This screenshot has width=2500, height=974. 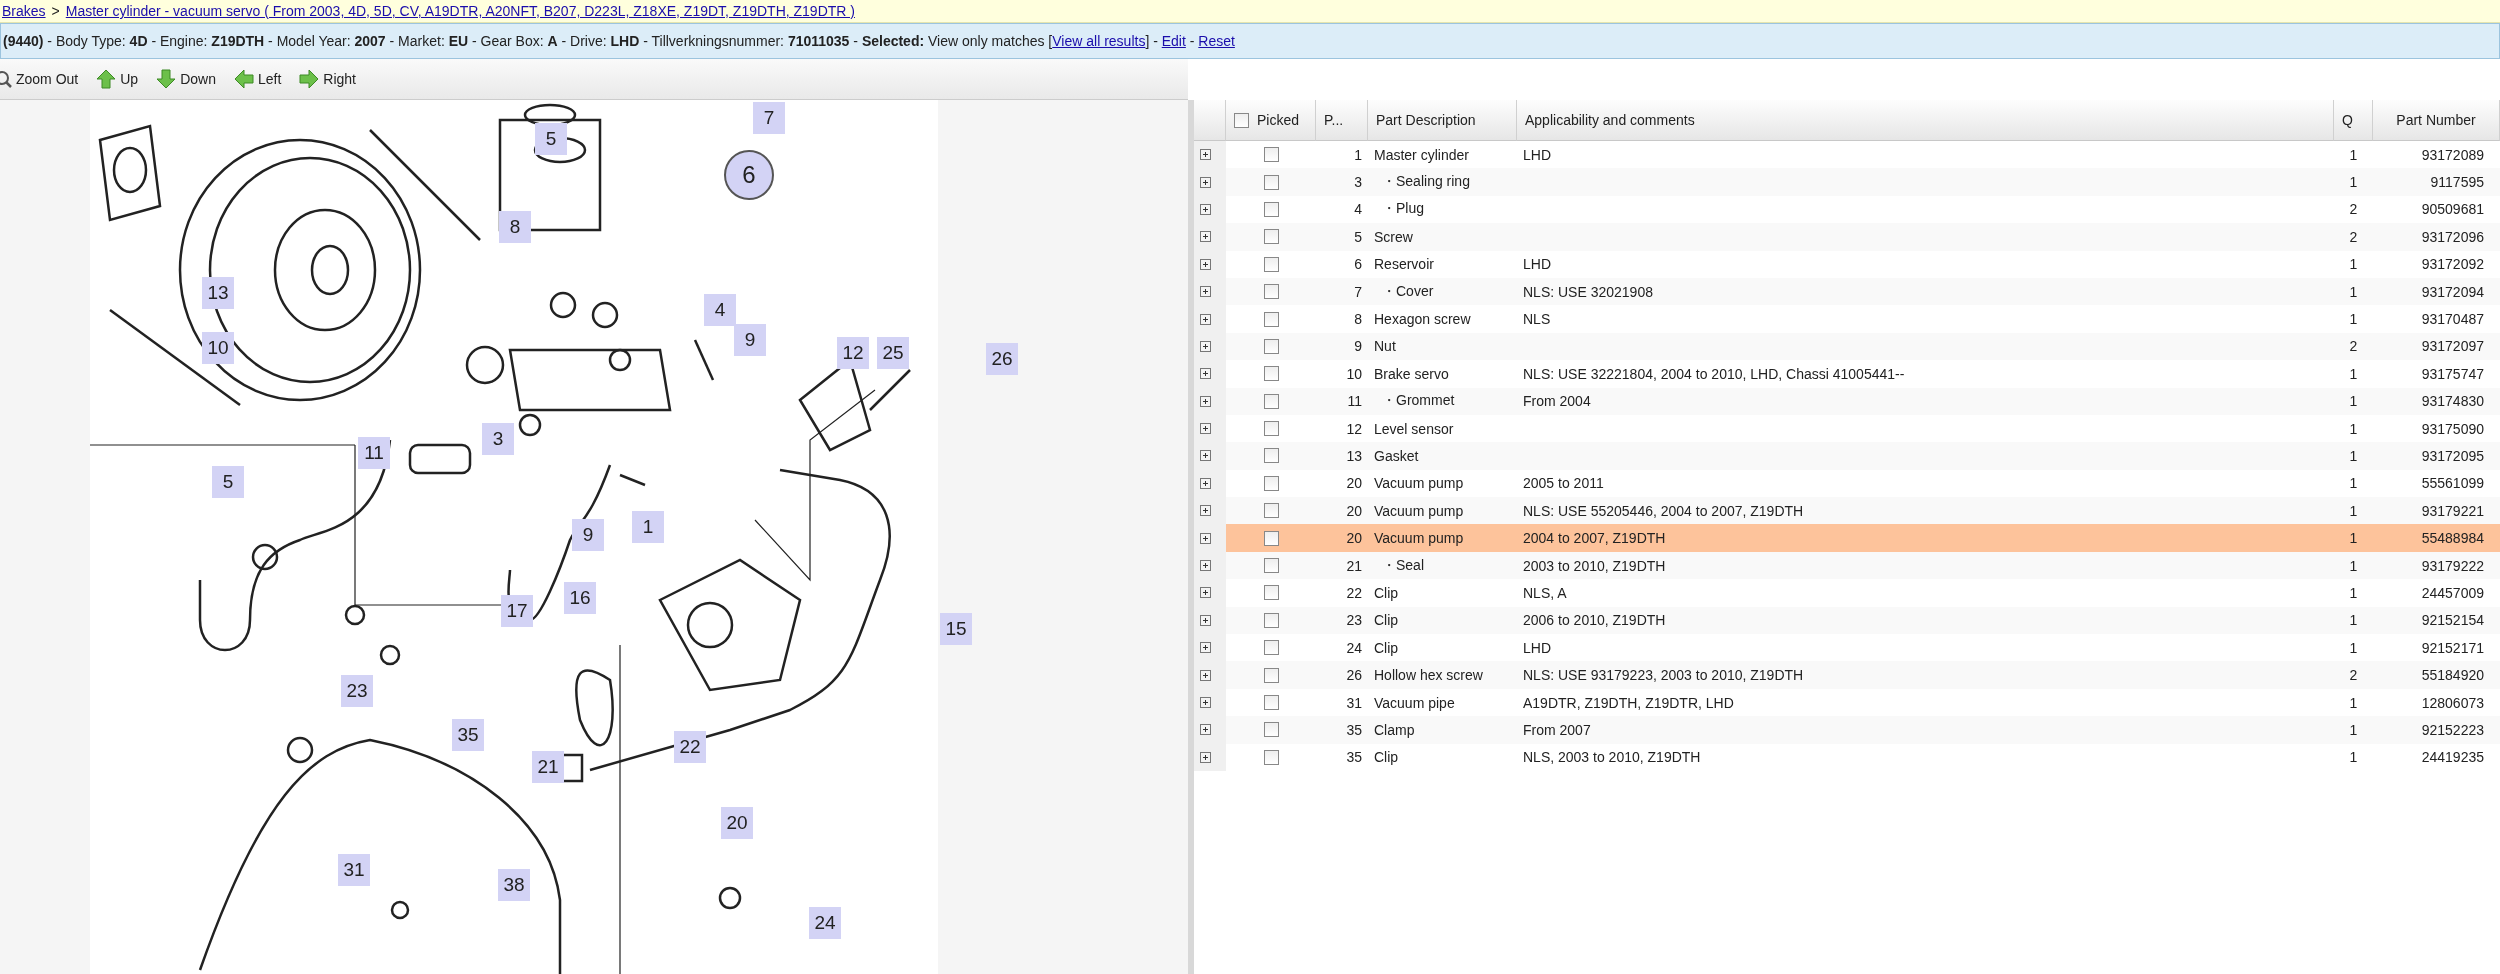 I want to click on table-cell: 92152154, so click(x=2436, y=620).